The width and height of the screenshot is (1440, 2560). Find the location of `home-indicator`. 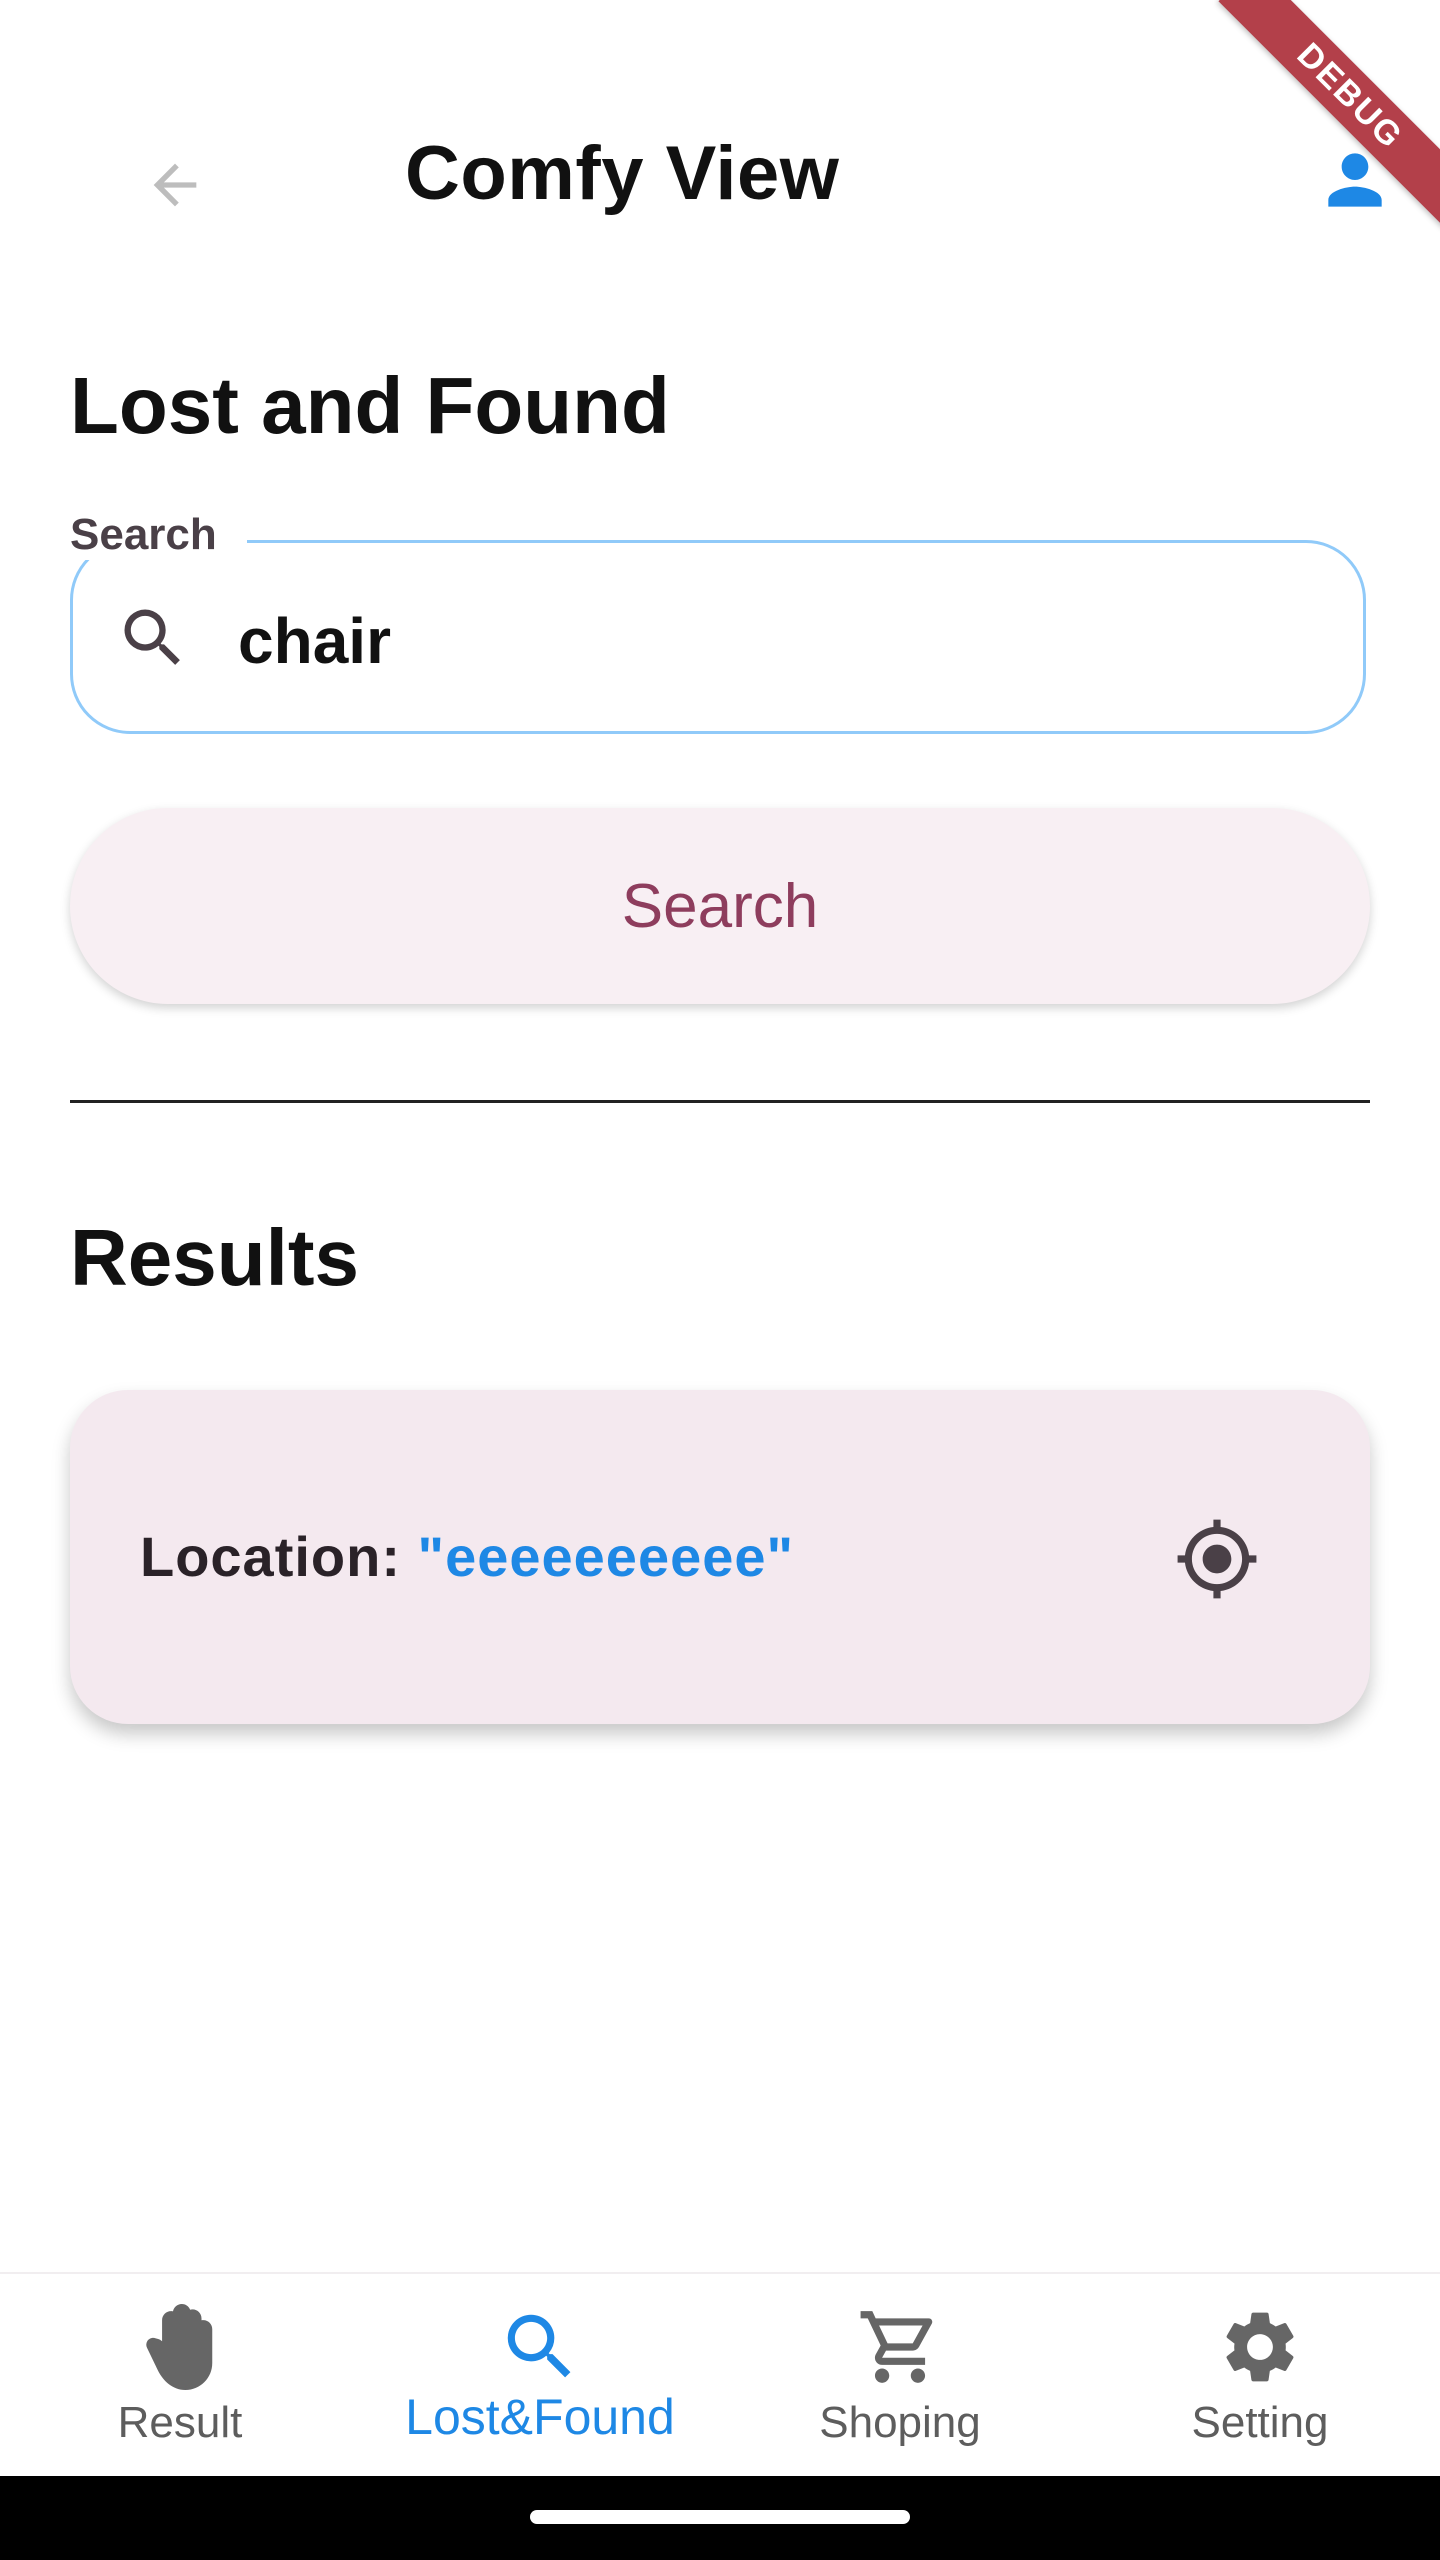

home-indicator is located at coordinates (720, 2517).